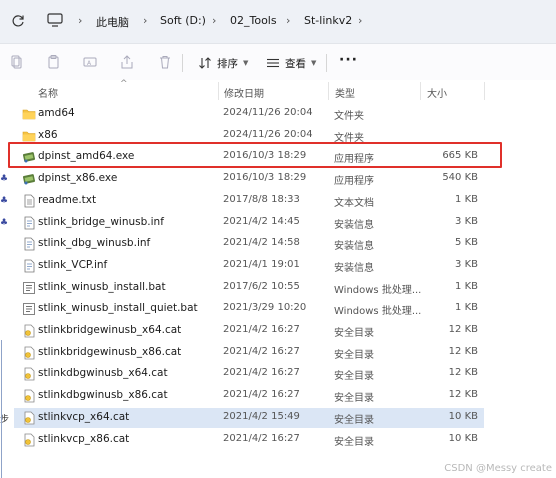  Describe the element at coordinates (328, 20) in the screenshot. I see `breadcrumb-stlinkv2: St-linkv2` at that location.